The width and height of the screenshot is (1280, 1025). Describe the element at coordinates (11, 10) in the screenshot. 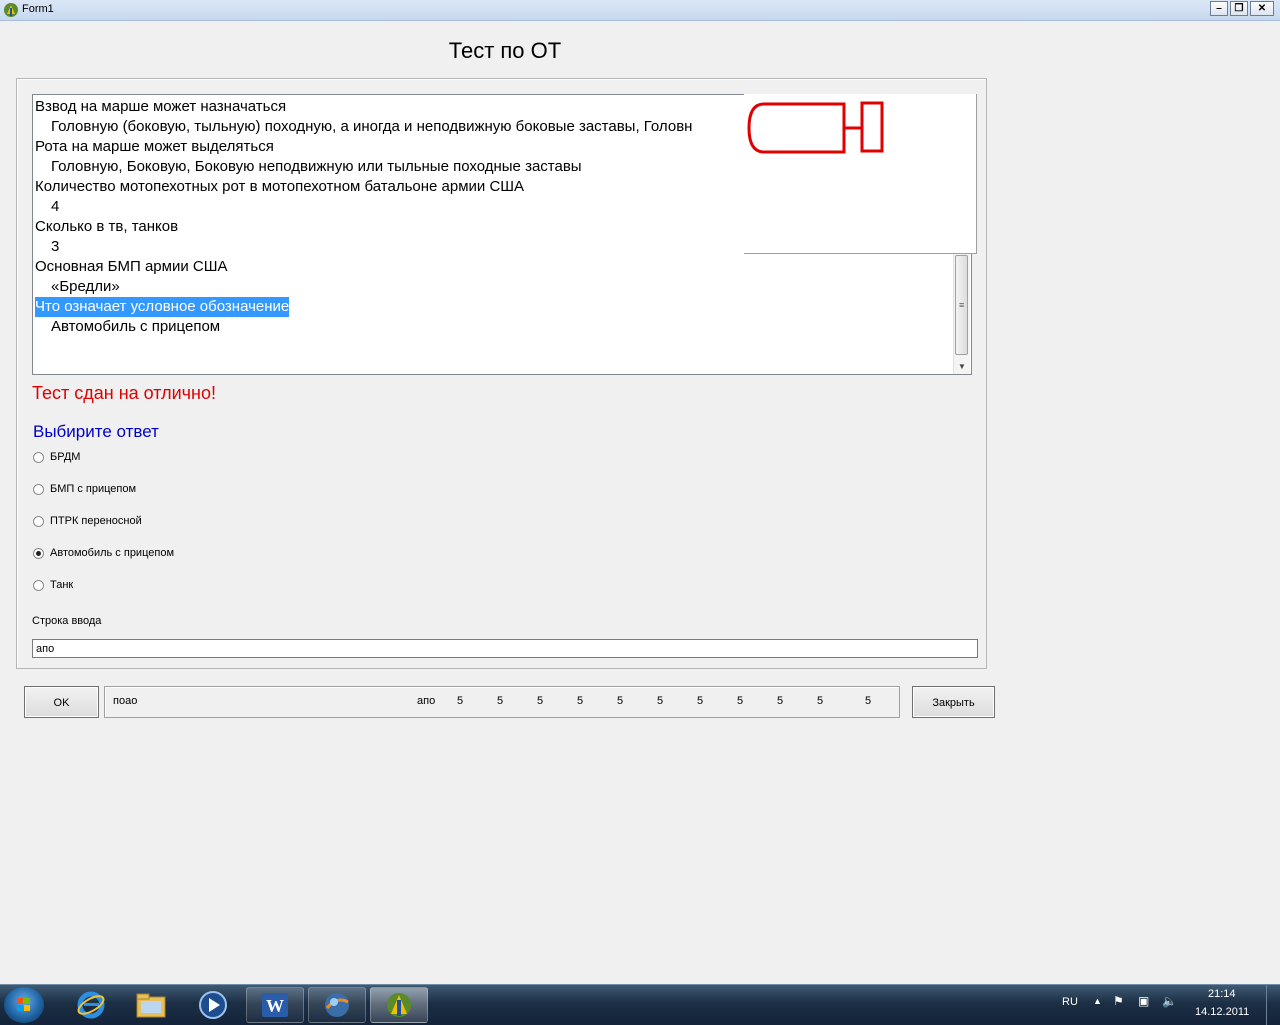

I see `app-icon` at that location.